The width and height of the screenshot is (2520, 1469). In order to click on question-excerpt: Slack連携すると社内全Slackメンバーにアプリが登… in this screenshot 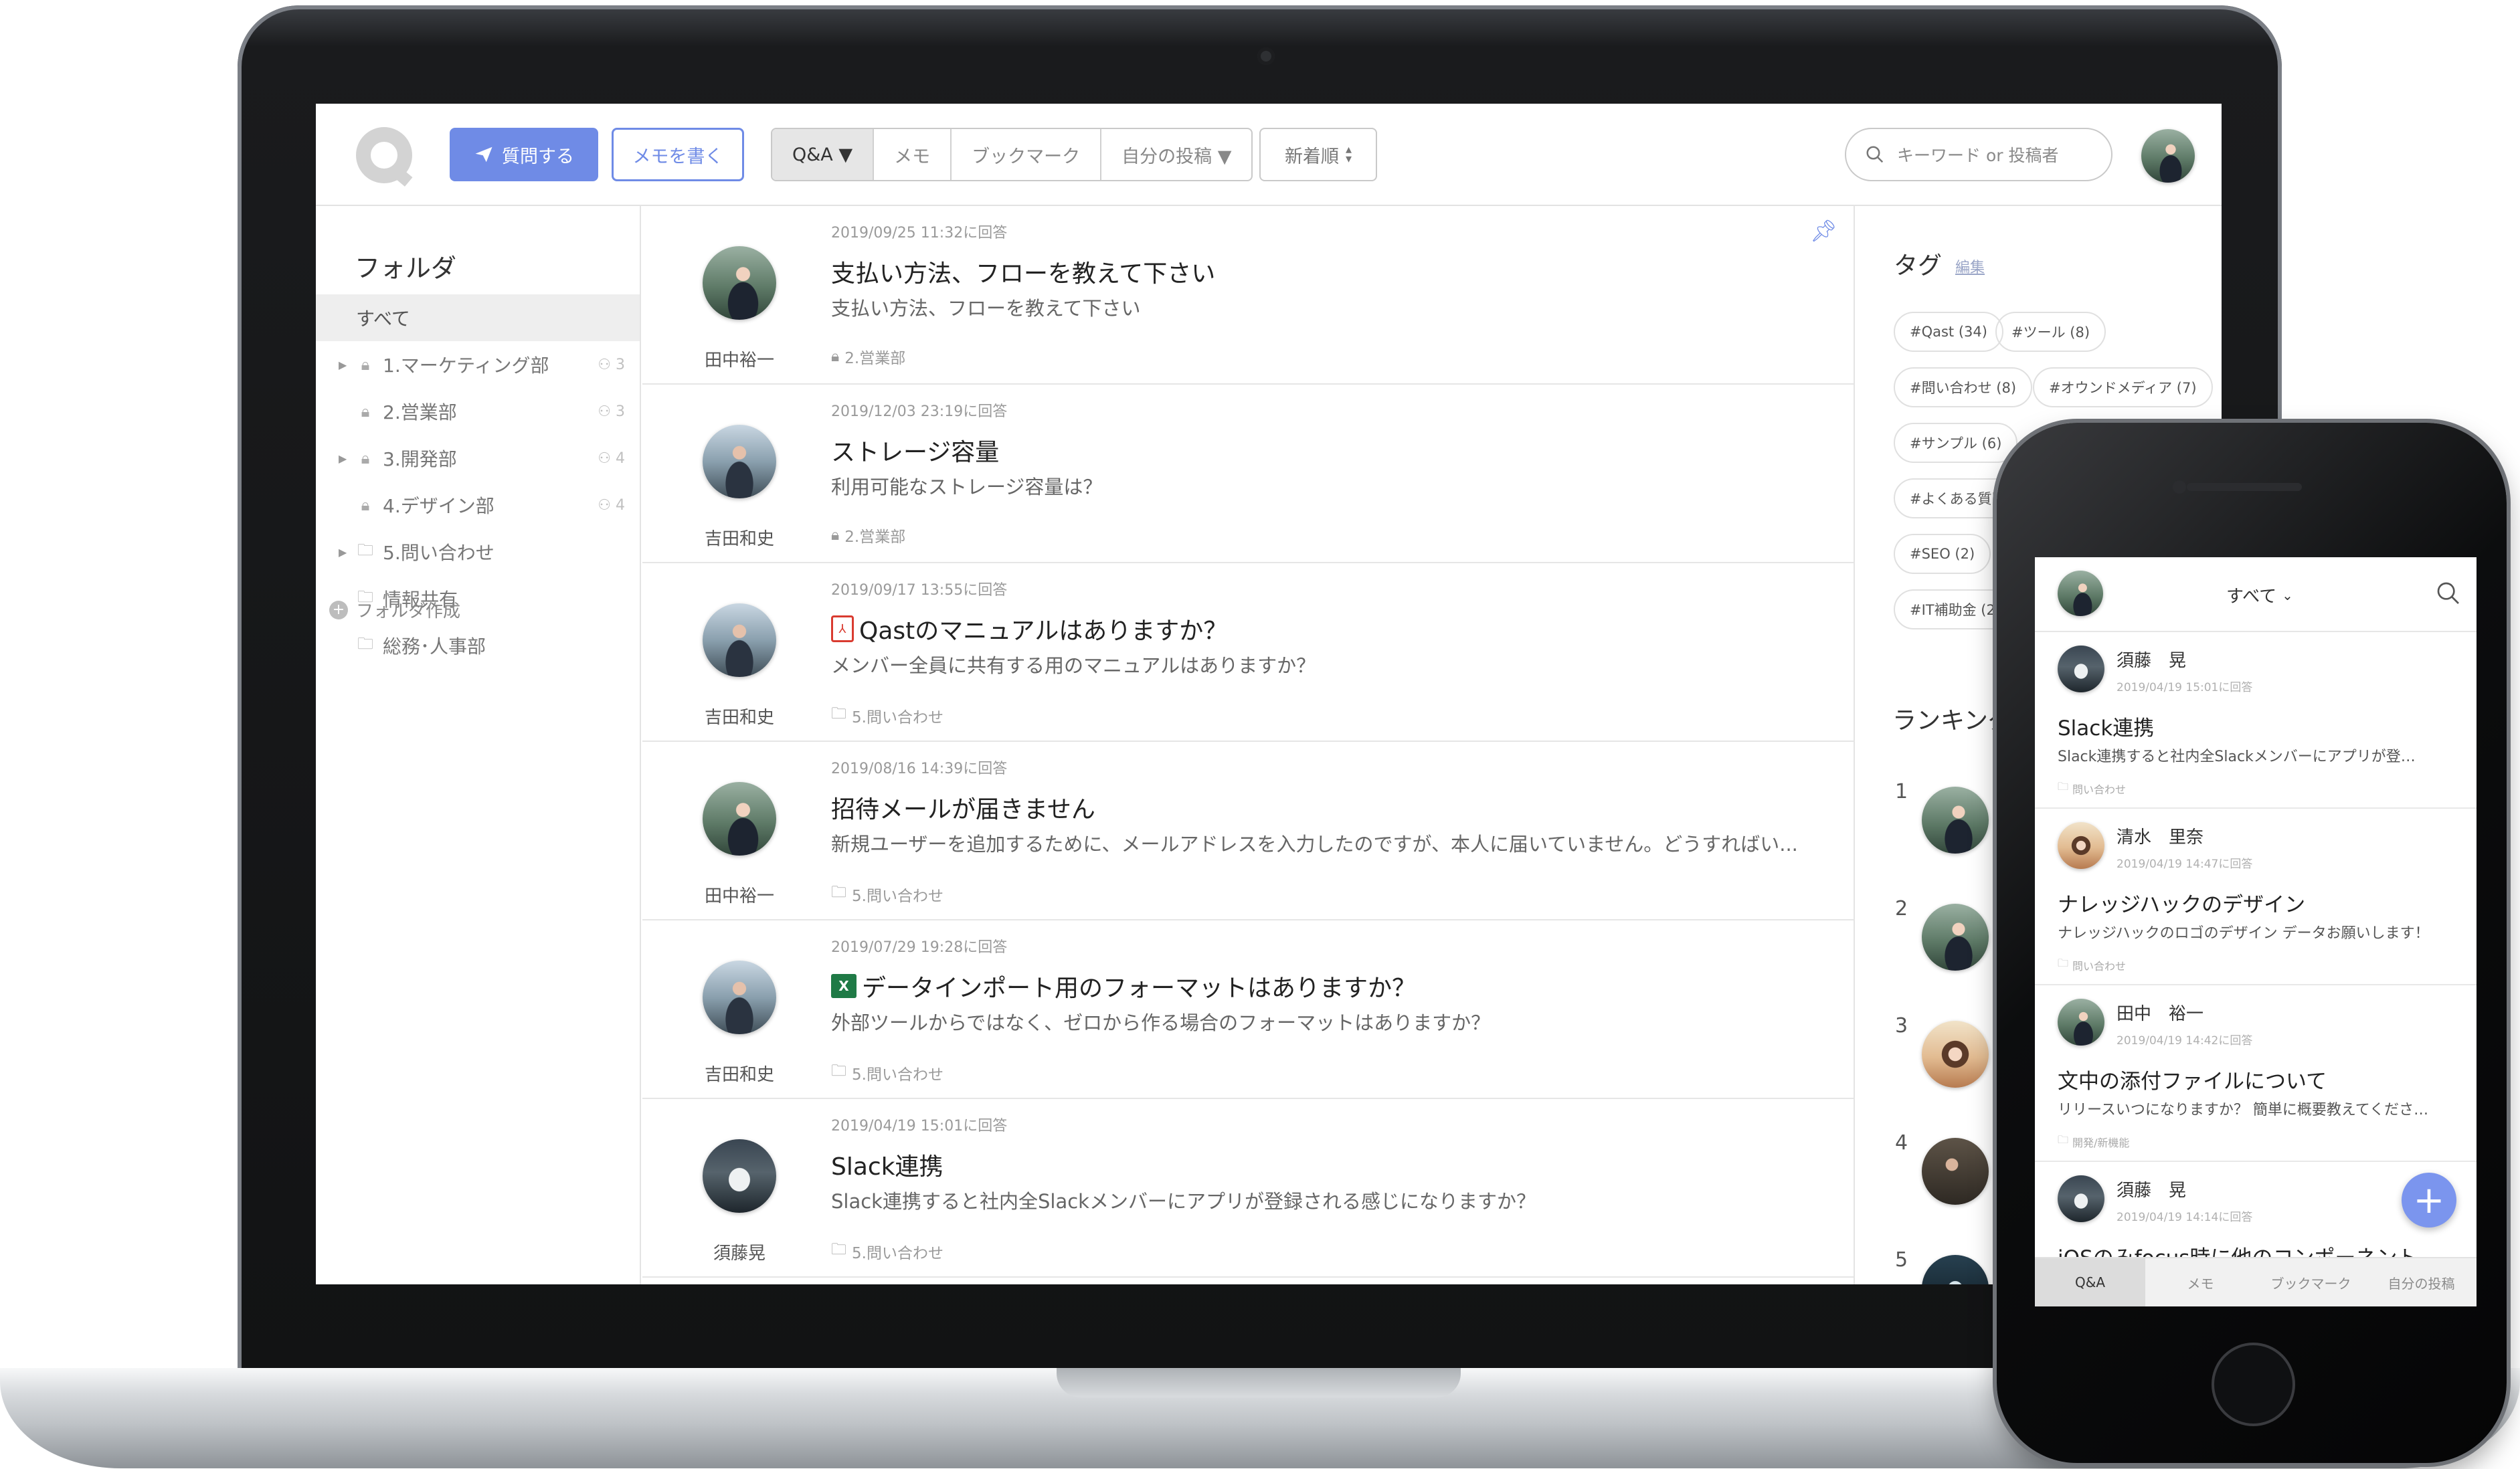, I will do `click(2237, 757)`.